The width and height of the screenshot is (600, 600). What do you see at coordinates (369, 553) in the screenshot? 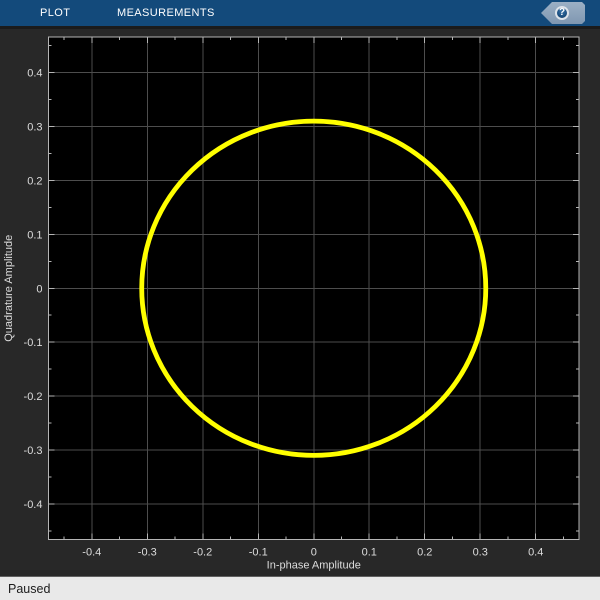
I see `x-tick-label: 0.1` at bounding box center [369, 553].